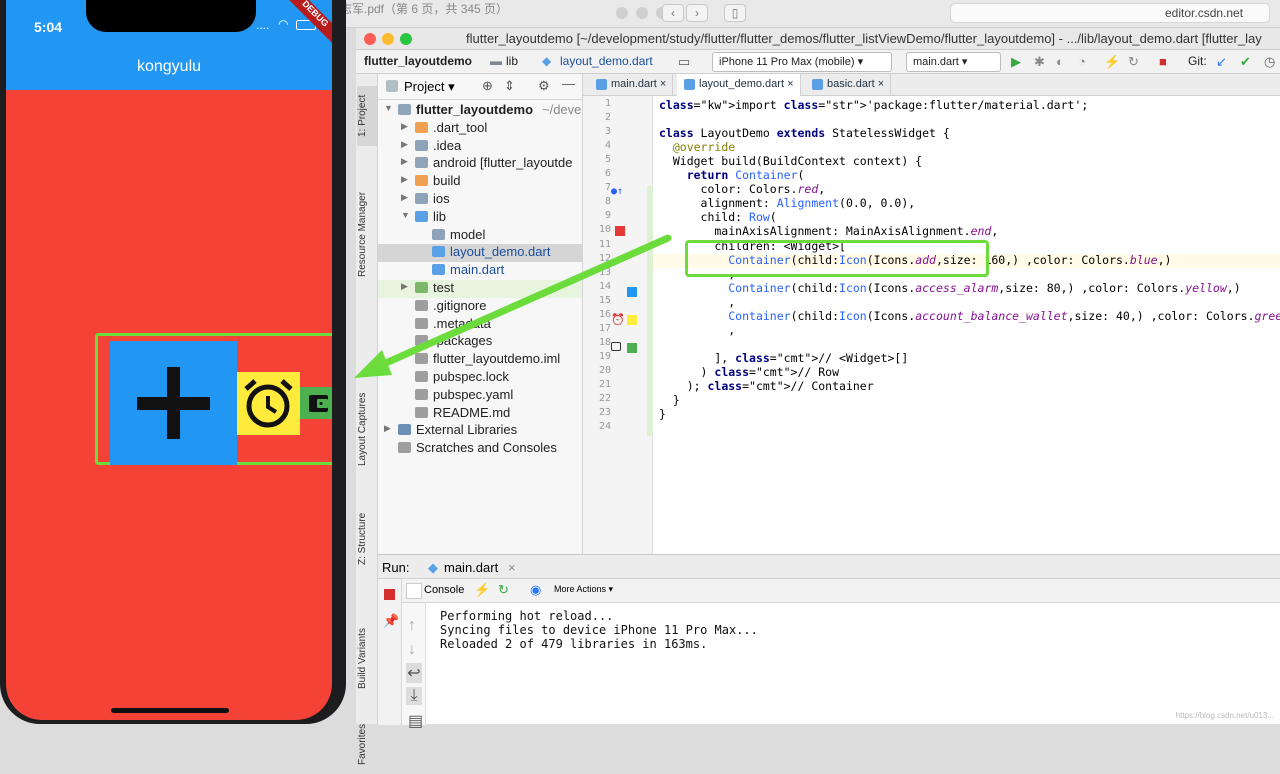 This screenshot has width=1280, height=774. I want to click on tree-item: ▼ lib, so click(480, 218).